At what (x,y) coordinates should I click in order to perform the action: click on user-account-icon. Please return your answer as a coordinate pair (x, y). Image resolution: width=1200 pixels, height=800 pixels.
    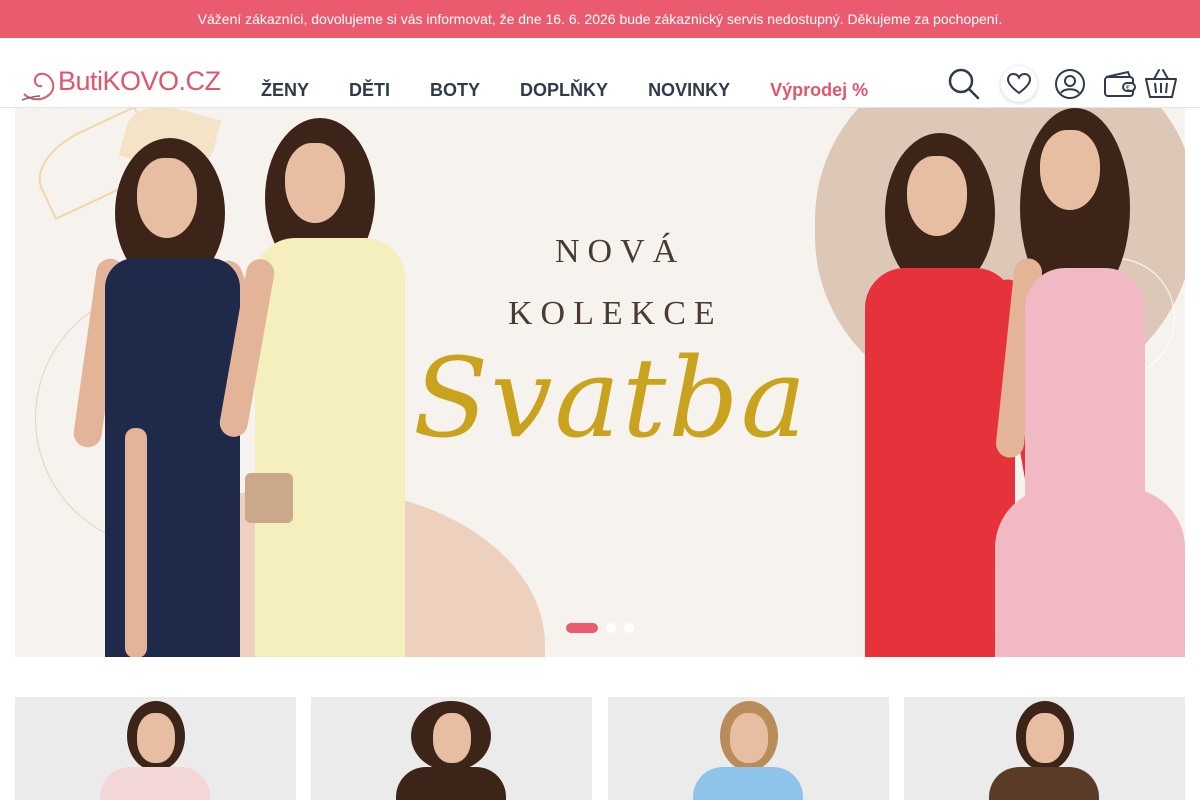
    Looking at the image, I should click on (1070, 84).